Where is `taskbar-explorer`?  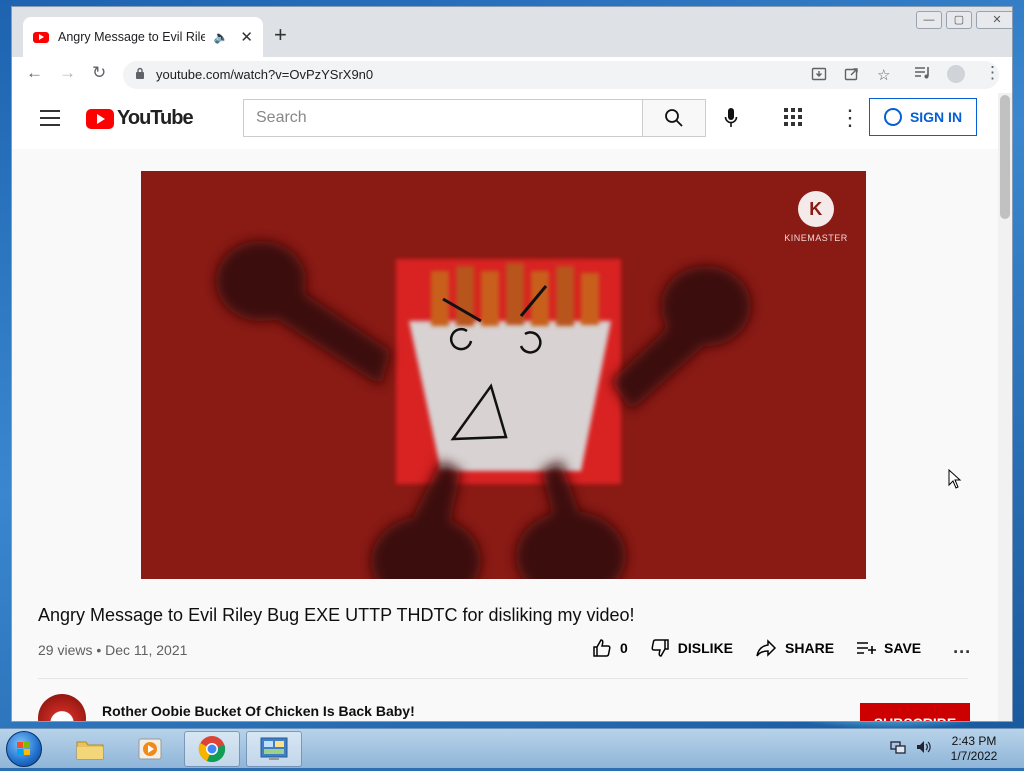
taskbar-explorer is located at coordinates (90, 749).